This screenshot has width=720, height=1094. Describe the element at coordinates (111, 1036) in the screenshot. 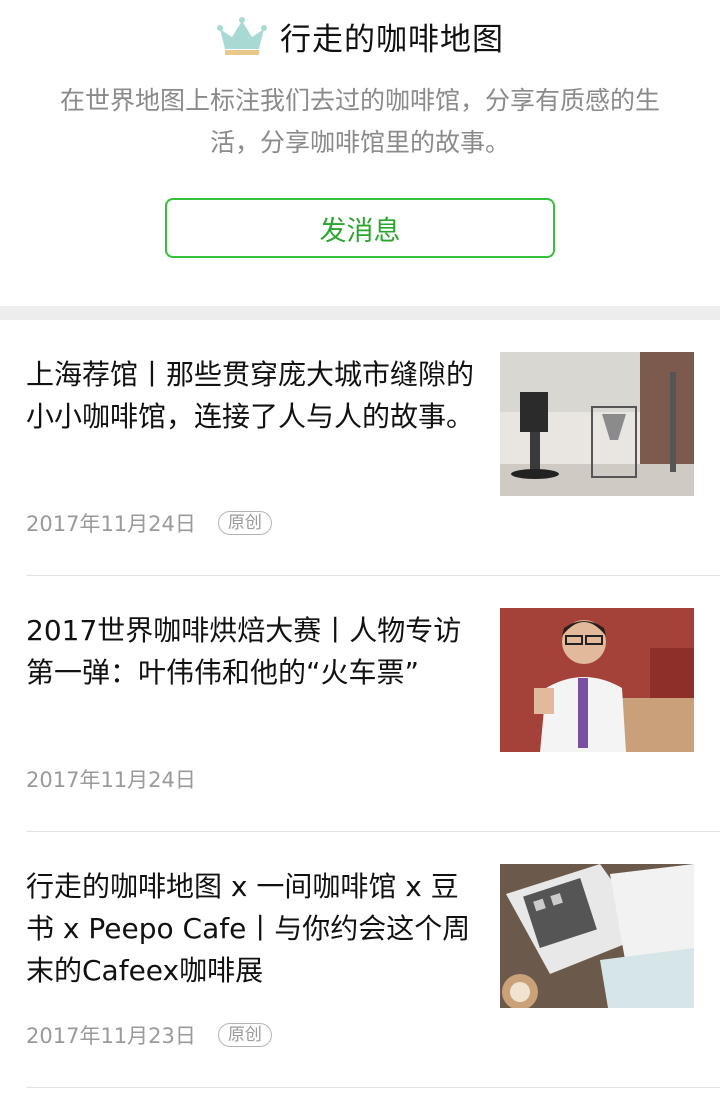

I see `article-date: 2017年11月23日` at that location.